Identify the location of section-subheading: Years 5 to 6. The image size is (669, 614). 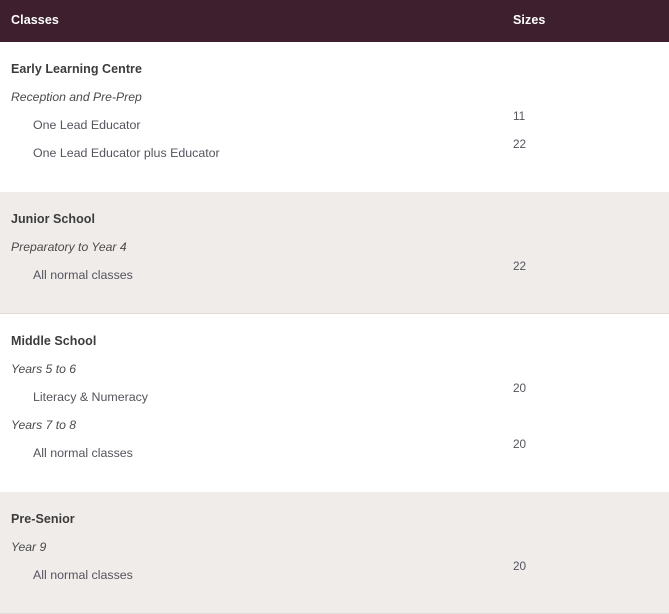
(44, 369).